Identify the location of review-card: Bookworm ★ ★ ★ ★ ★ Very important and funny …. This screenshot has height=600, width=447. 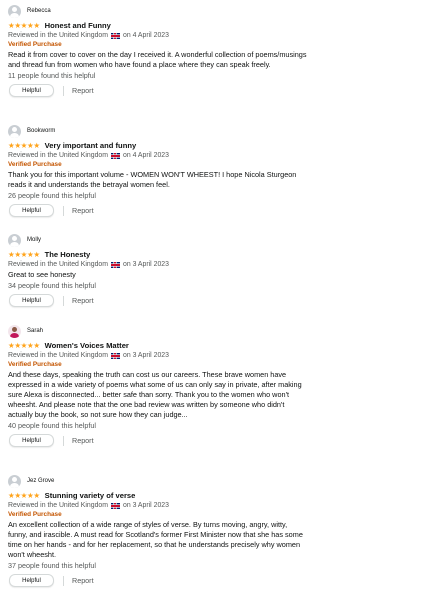
(158, 170).